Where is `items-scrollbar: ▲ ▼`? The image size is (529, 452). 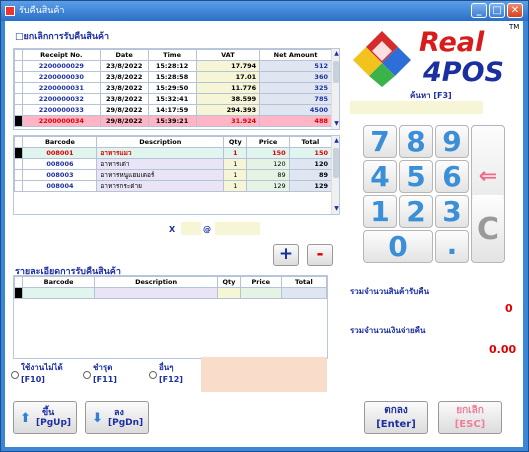 items-scrollbar: ▲ ▼ is located at coordinates (335, 175).